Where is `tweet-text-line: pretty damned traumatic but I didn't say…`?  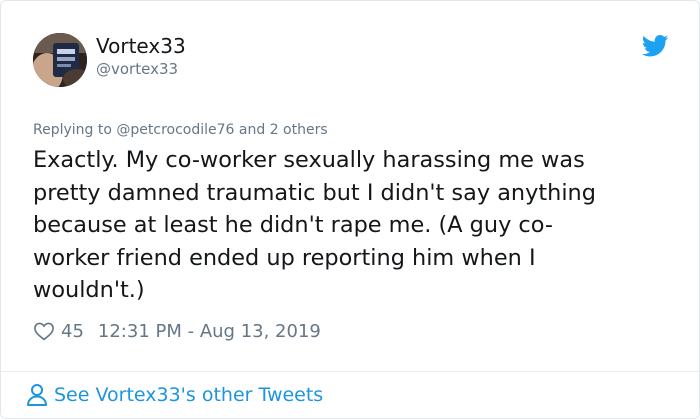
tweet-text-line: pretty damned traumatic but I didn't say… is located at coordinates (314, 192).